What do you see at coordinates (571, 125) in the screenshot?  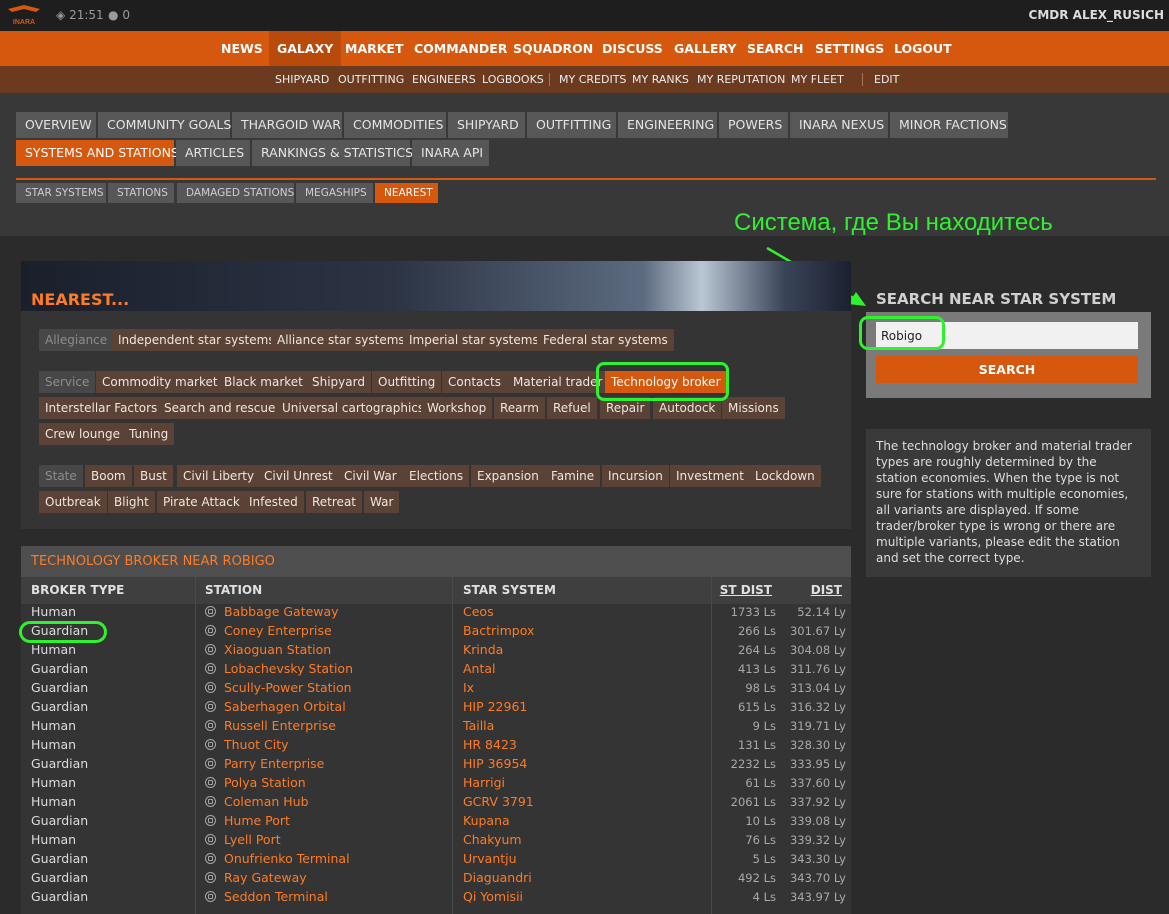 I see `tab-outfitting: OUTFITTING` at bounding box center [571, 125].